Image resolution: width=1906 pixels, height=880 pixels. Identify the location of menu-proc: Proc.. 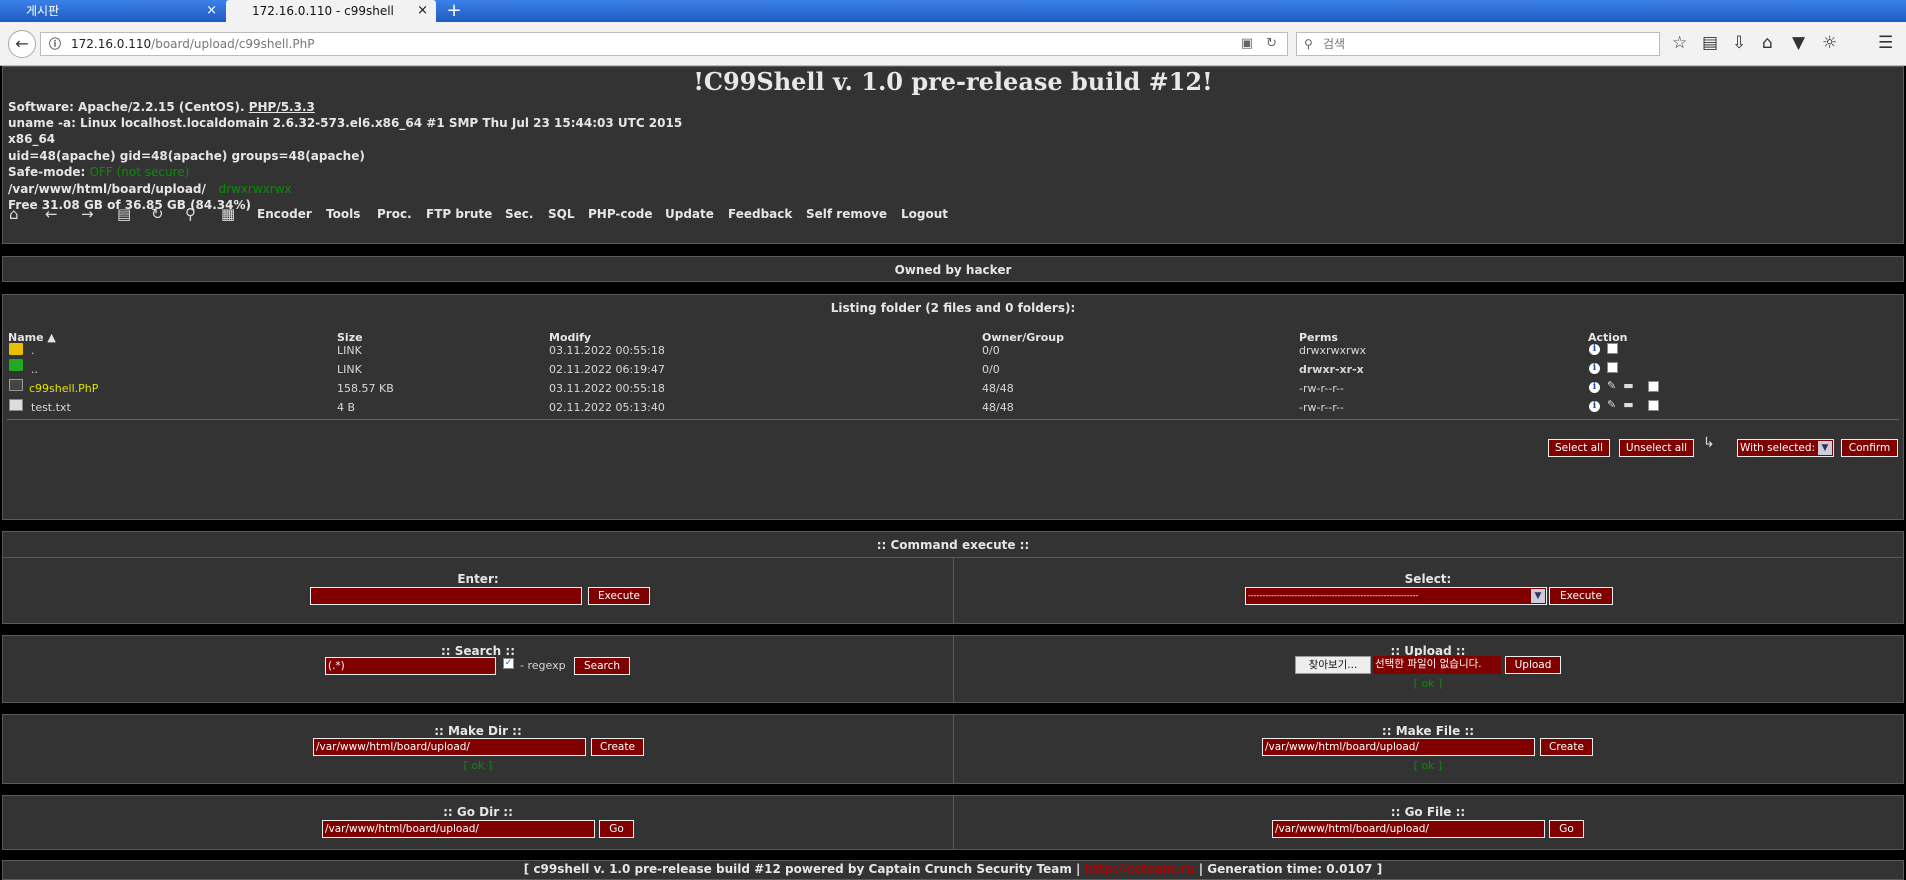
(394, 214).